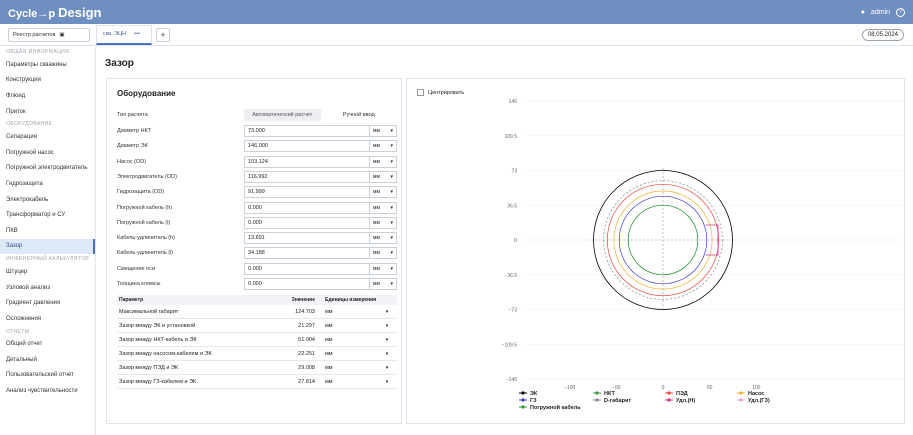 This screenshot has height=435, width=913. Describe the element at coordinates (307, 131) in the screenshot. I see `field-input: 73.000` at that location.